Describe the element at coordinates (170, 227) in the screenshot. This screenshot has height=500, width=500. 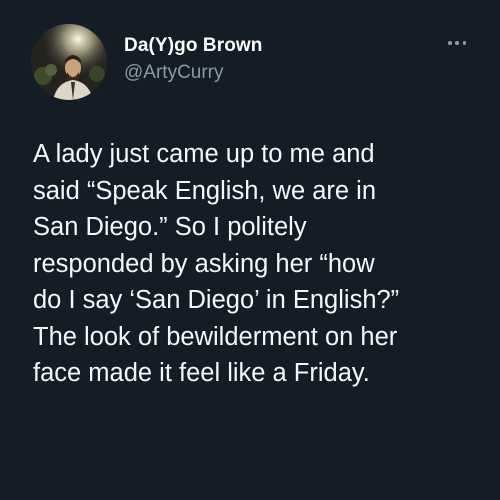
I see `tweet-text-line: San Diego.” So I politely` at that location.